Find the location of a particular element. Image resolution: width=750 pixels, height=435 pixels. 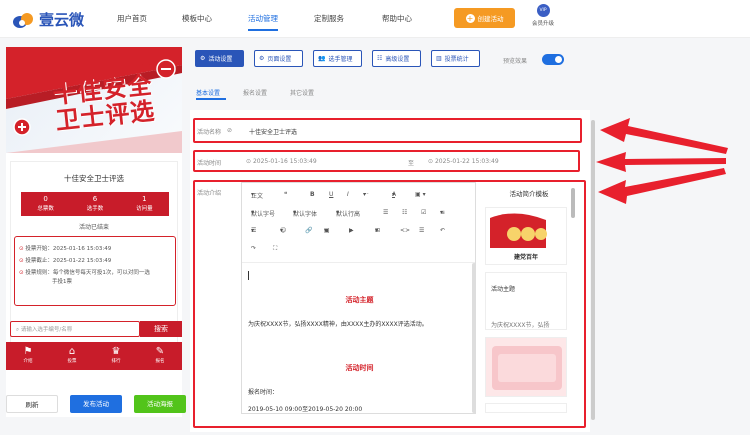

template-card-party: 建党百年 is located at coordinates (526, 236).